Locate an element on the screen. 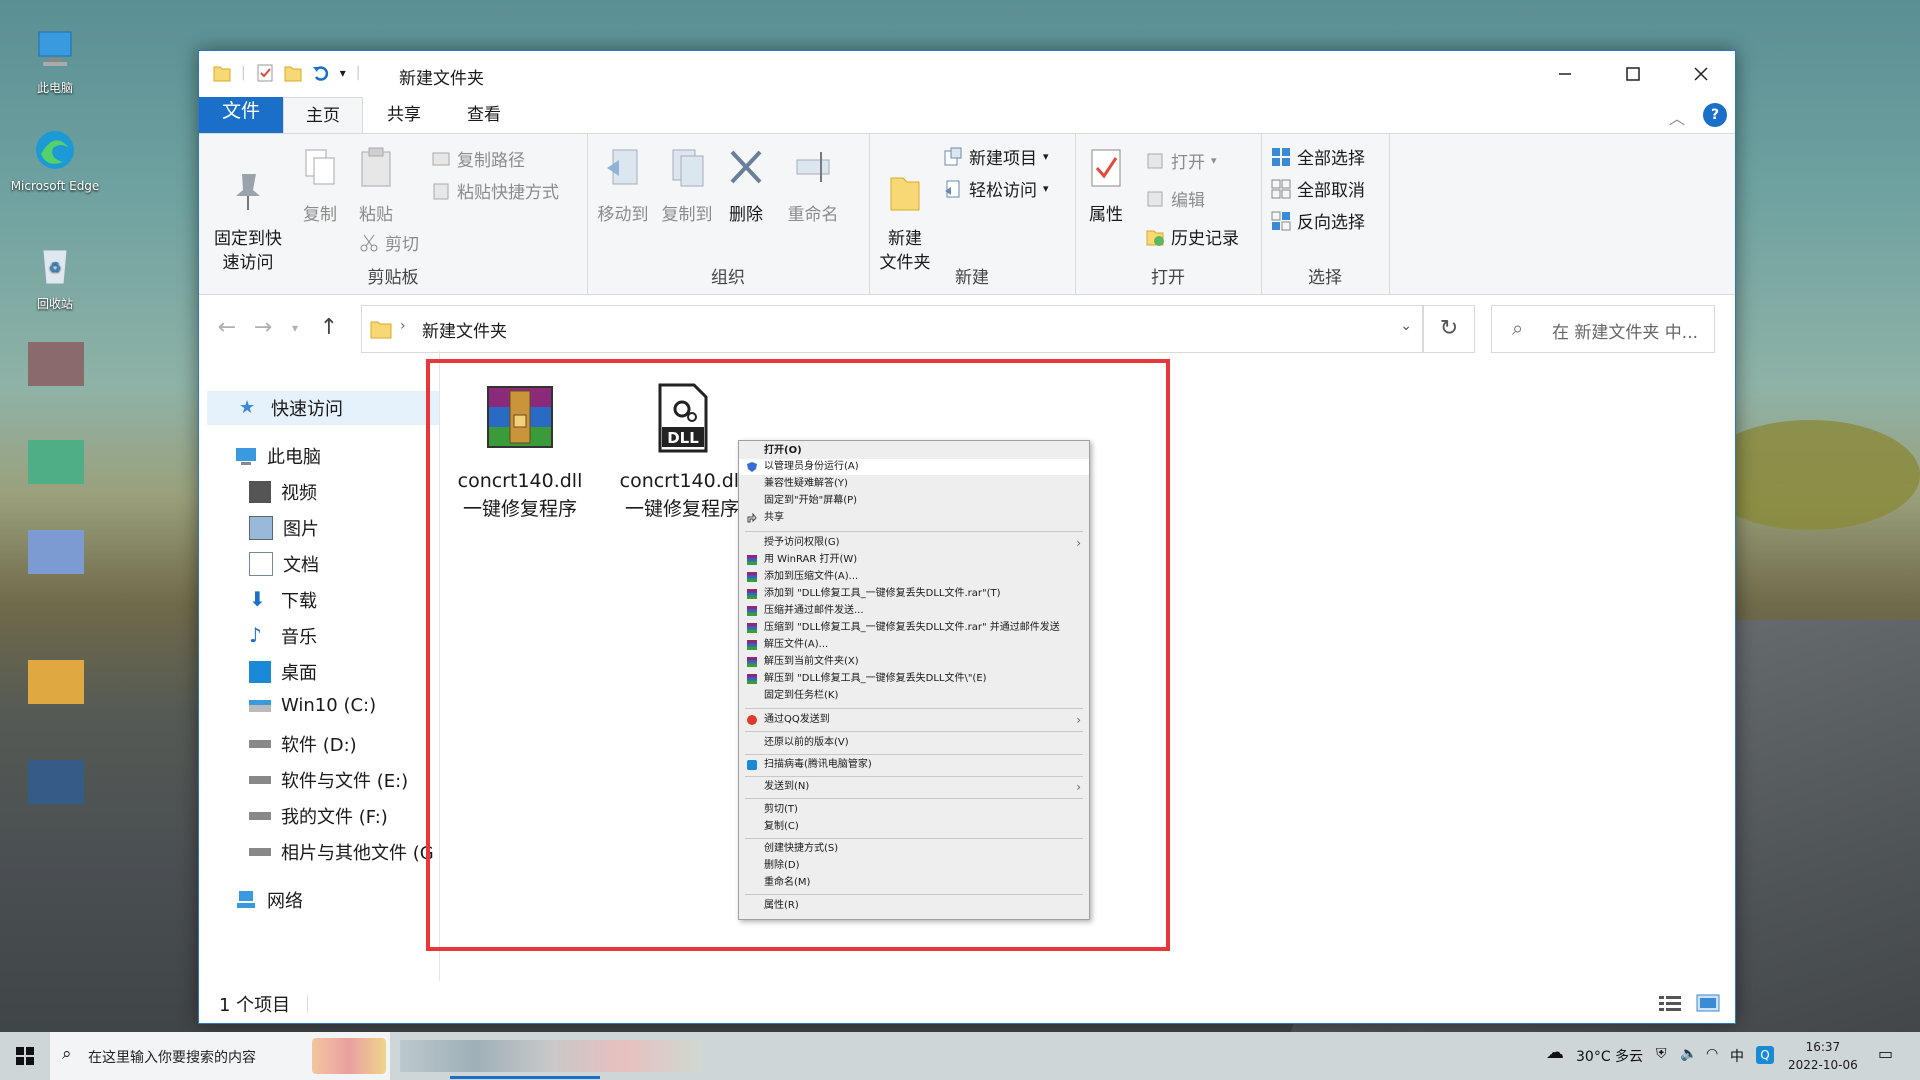 The image size is (1920, 1080). notification-icon: ▭ is located at coordinates (1885, 1053).